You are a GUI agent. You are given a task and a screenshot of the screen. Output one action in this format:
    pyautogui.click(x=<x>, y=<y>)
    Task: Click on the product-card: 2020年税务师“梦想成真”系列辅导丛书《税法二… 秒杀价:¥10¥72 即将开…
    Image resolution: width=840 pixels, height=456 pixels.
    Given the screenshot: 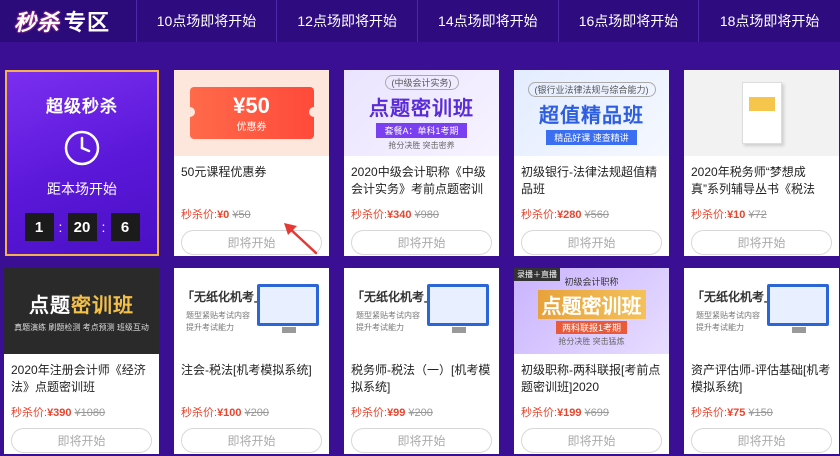 What is the action you would take?
    pyautogui.click(x=761, y=163)
    